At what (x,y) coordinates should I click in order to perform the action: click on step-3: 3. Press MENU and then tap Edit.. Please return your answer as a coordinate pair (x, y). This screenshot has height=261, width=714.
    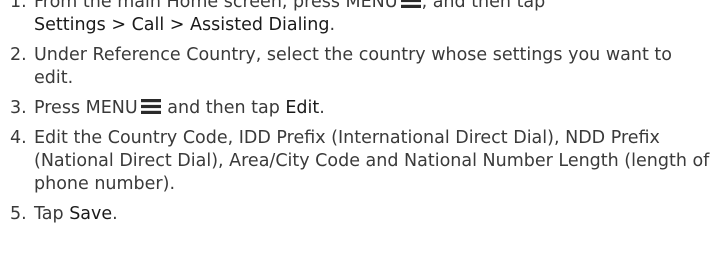
    Looking at the image, I should click on (357, 108).